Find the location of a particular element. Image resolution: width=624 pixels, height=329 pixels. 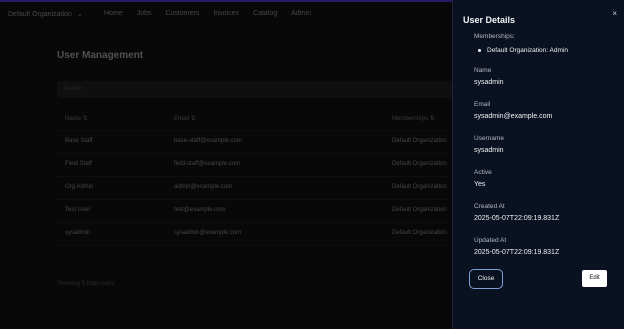

active-label: Active is located at coordinates (483, 172).